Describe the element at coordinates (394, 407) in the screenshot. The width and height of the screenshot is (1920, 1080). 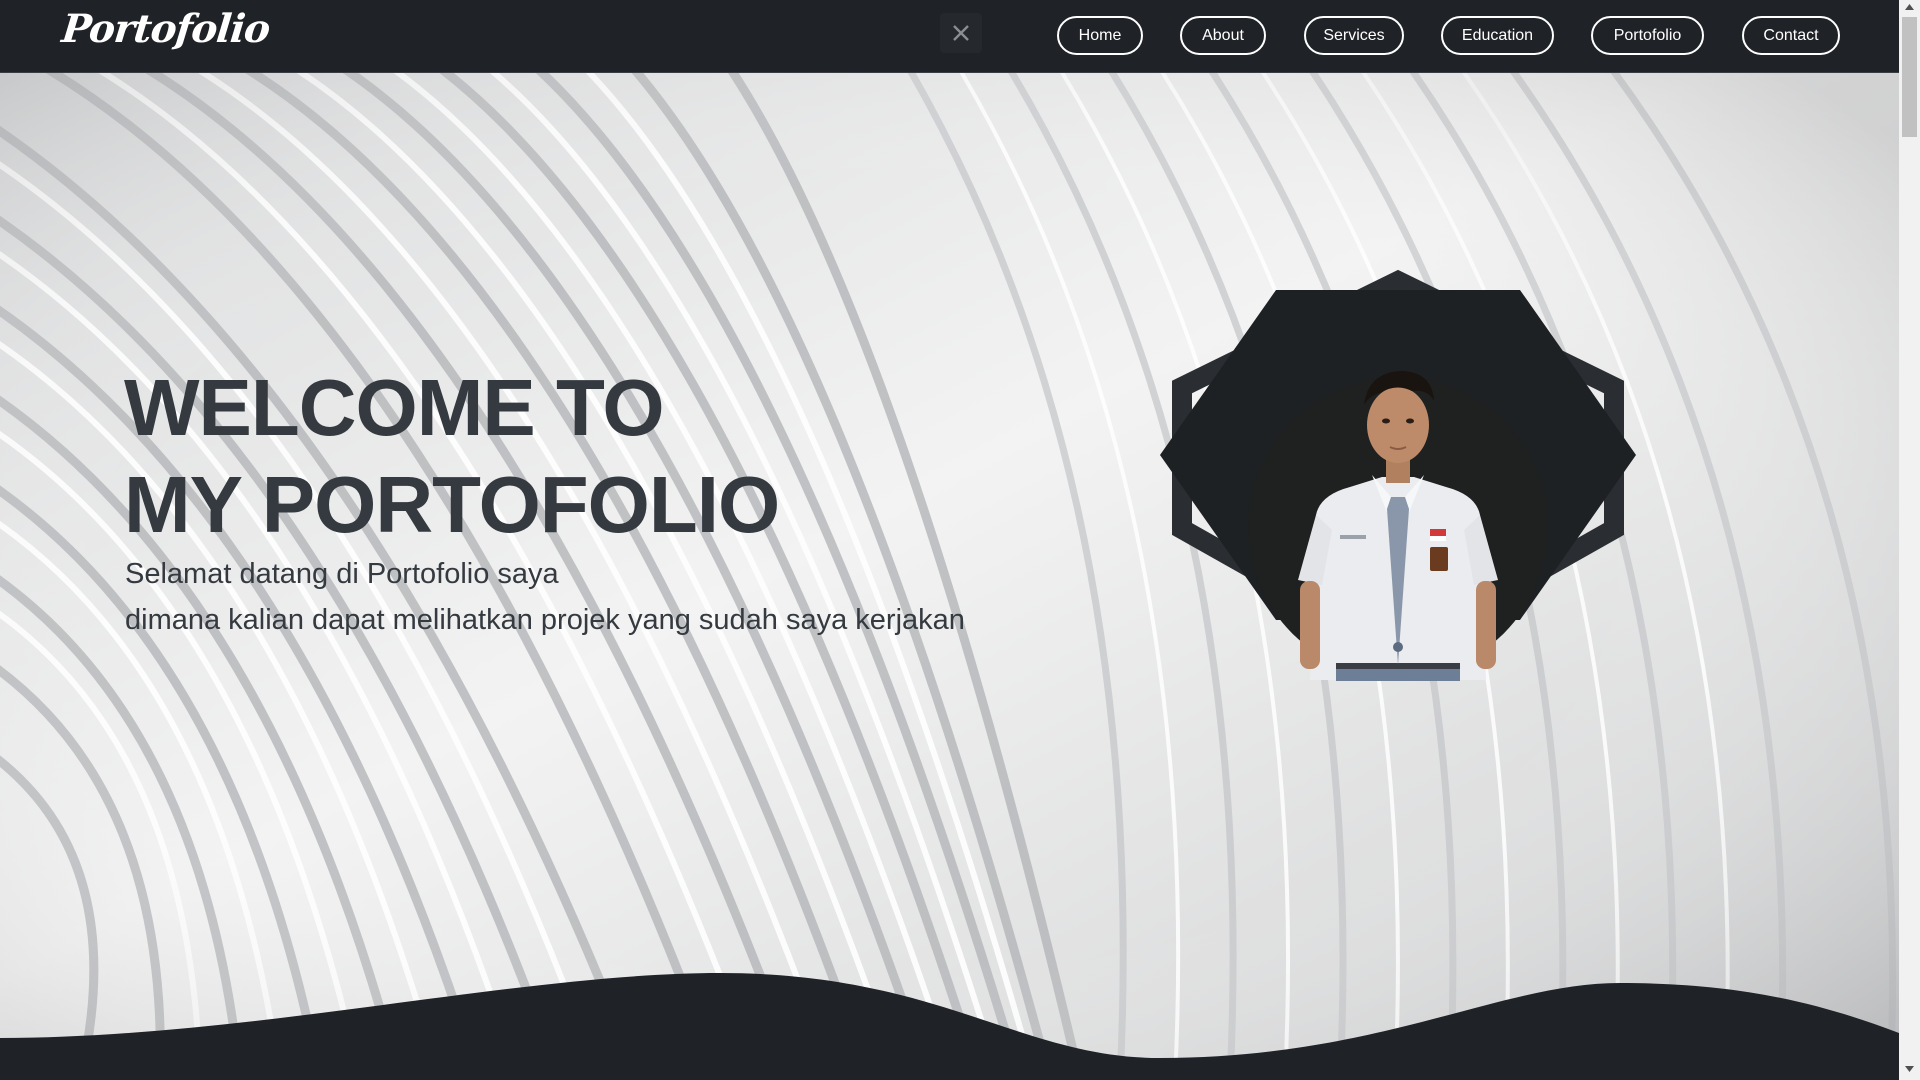
I see `hero-title-line-1: WELCOME TO` at that location.